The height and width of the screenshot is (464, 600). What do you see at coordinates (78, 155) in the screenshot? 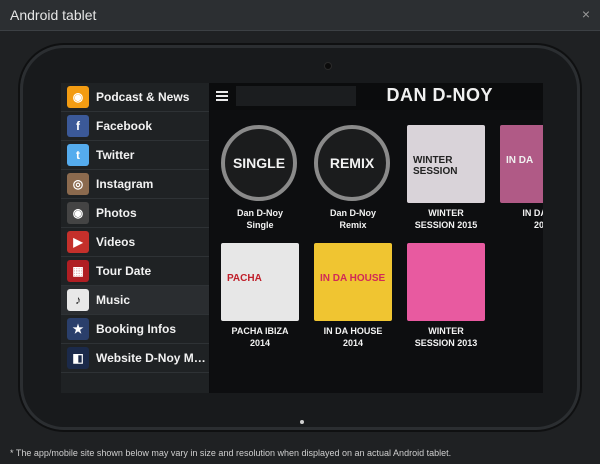
I see `twitter-icon: t` at bounding box center [78, 155].